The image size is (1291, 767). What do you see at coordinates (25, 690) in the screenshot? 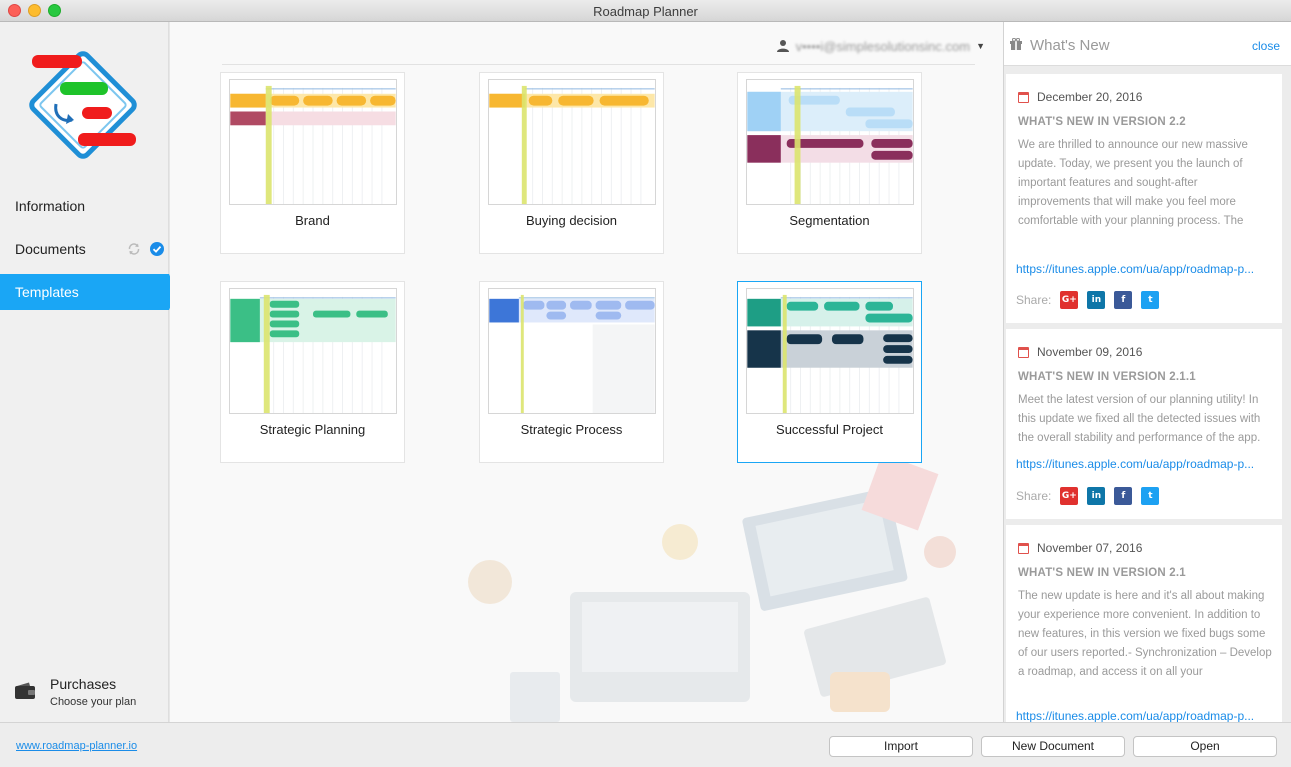
I see `wallet-icon` at bounding box center [25, 690].